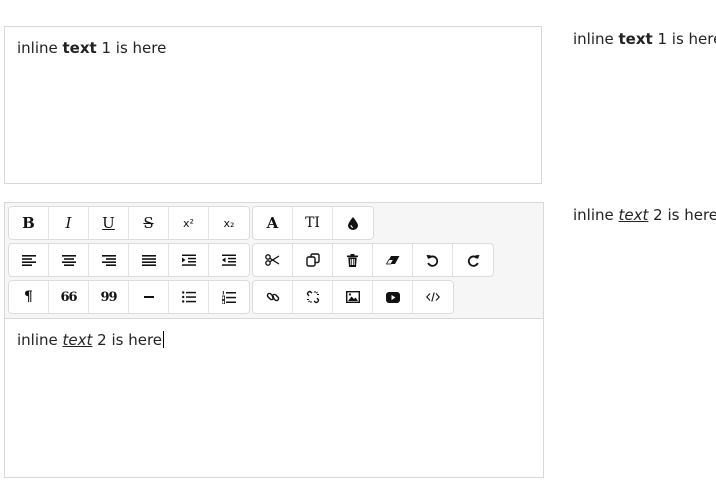 Image resolution: width=716 pixels, height=485 pixels. I want to click on unlink-button, so click(313, 297).